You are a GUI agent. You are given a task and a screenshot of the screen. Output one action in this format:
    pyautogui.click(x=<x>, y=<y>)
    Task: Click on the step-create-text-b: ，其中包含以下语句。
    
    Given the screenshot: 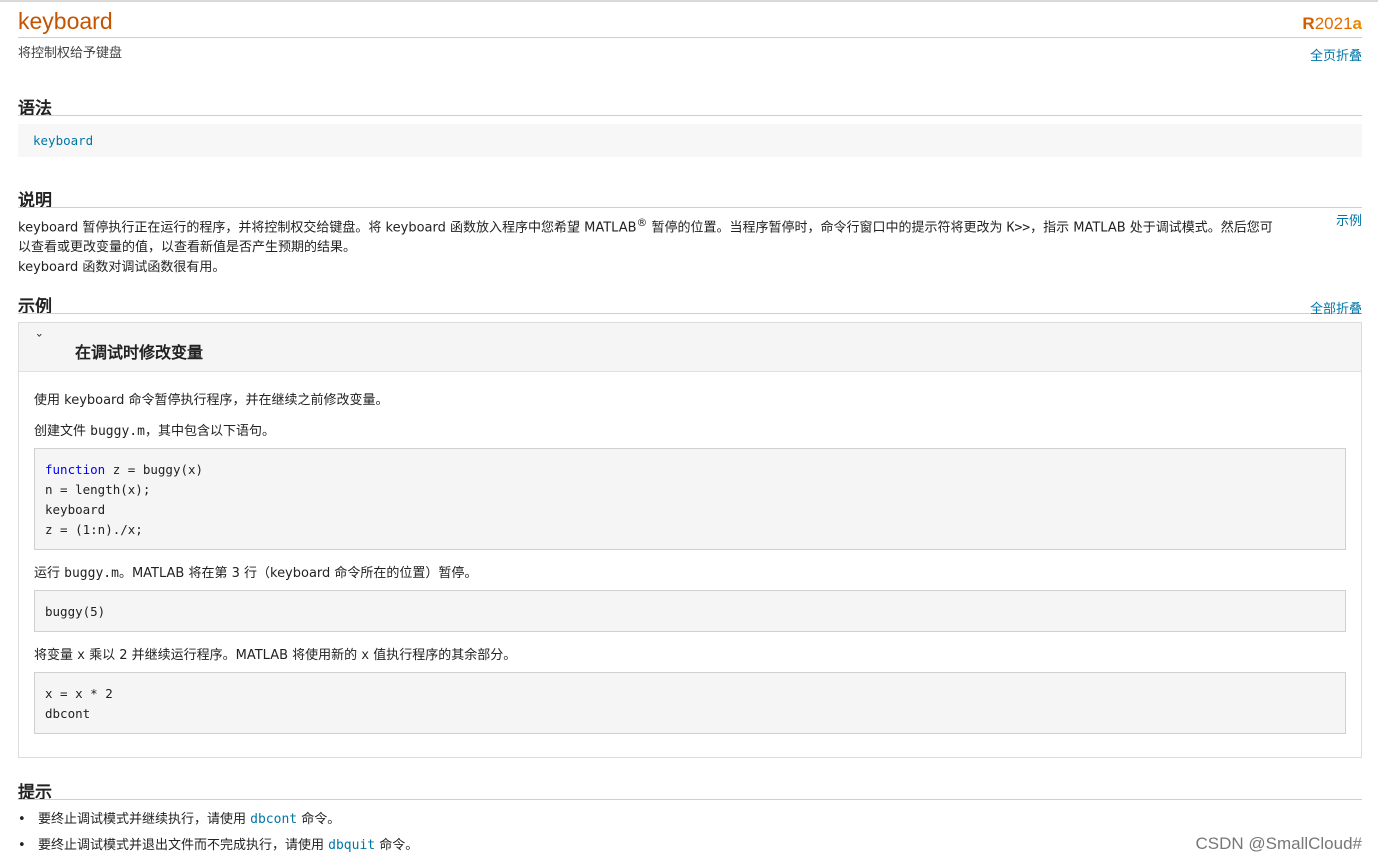 What is the action you would take?
    pyautogui.click(x=209, y=431)
    